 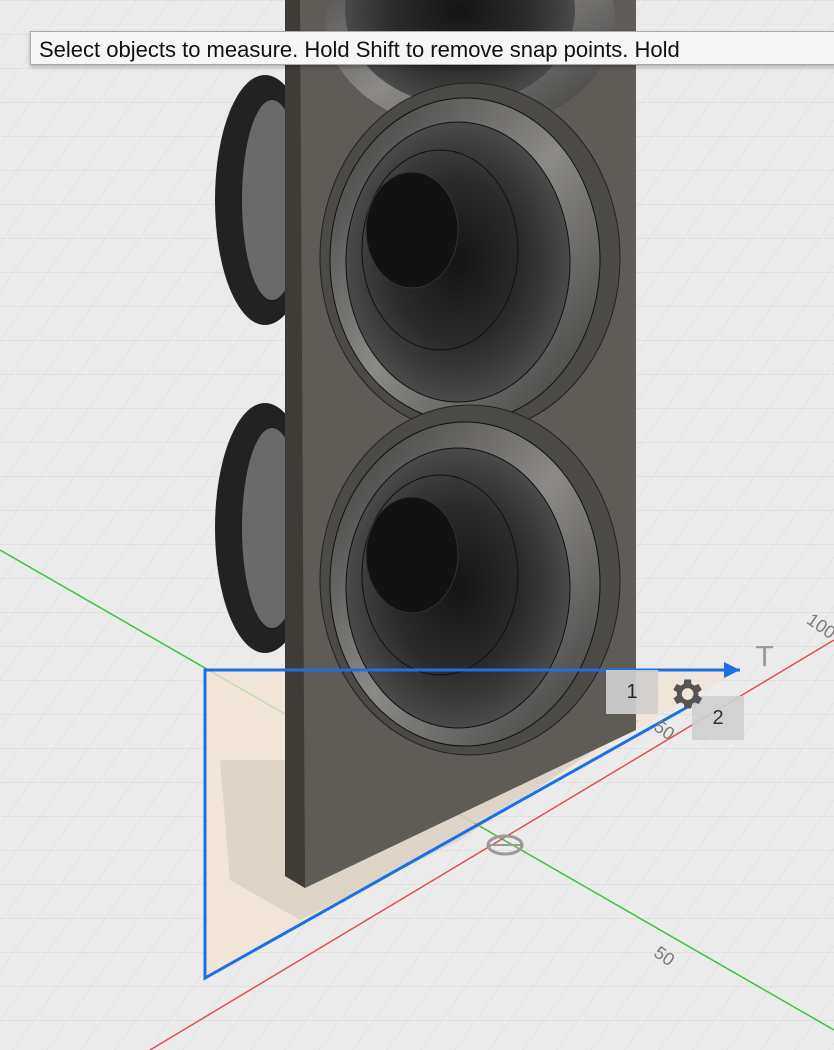 What do you see at coordinates (632, 692) in the screenshot?
I see `point-badge-1: 1` at bounding box center [632, 692].